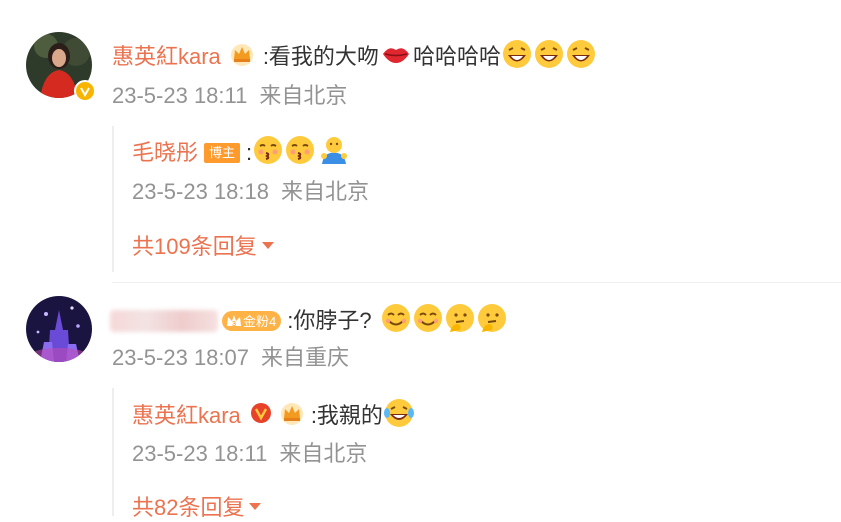  I want to click on reply-meta: 23-5-23 18:11 来自北京, so click(249, 454).